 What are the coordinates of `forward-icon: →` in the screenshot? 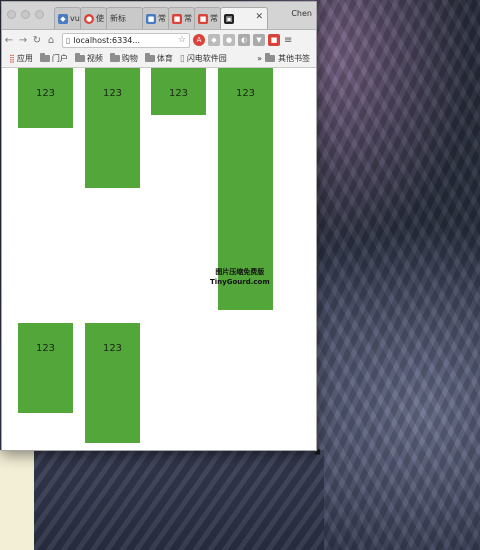 It's located at (23, 40).